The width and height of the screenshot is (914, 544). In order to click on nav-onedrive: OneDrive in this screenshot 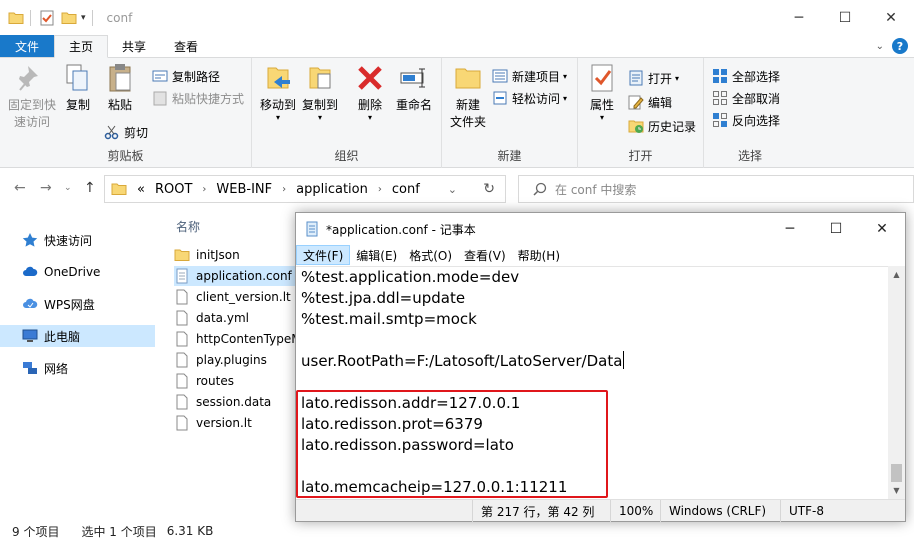, I will do `click(77, 272)`.